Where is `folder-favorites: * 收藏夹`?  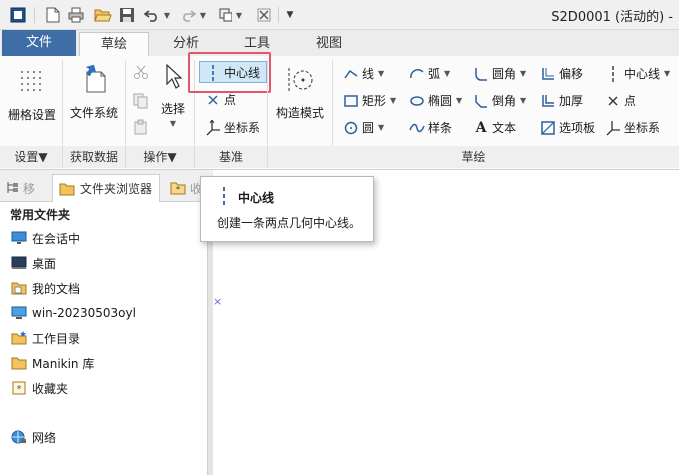 folder-favorites: * 收藏夹 is located at coordinates (39, 388).